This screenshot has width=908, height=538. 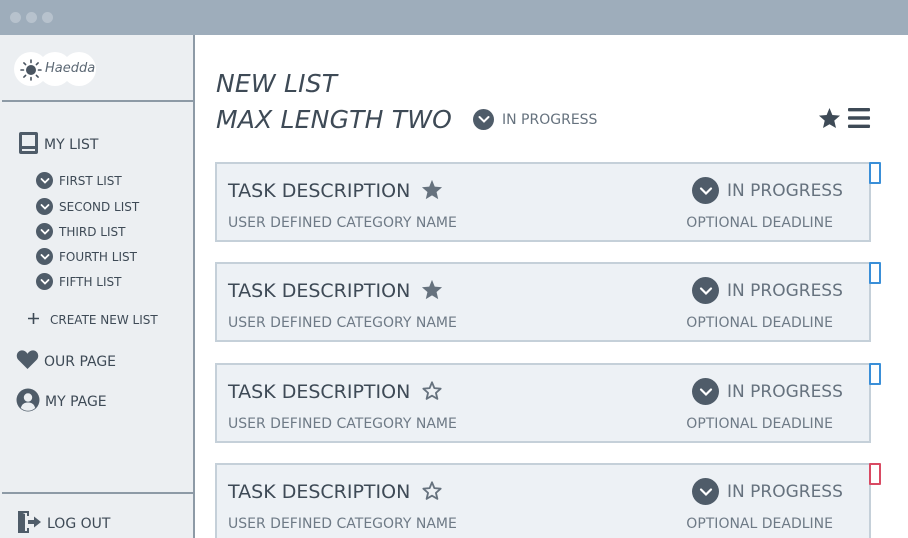 I want to click on window-titlebar, so click(x=454, y=17).